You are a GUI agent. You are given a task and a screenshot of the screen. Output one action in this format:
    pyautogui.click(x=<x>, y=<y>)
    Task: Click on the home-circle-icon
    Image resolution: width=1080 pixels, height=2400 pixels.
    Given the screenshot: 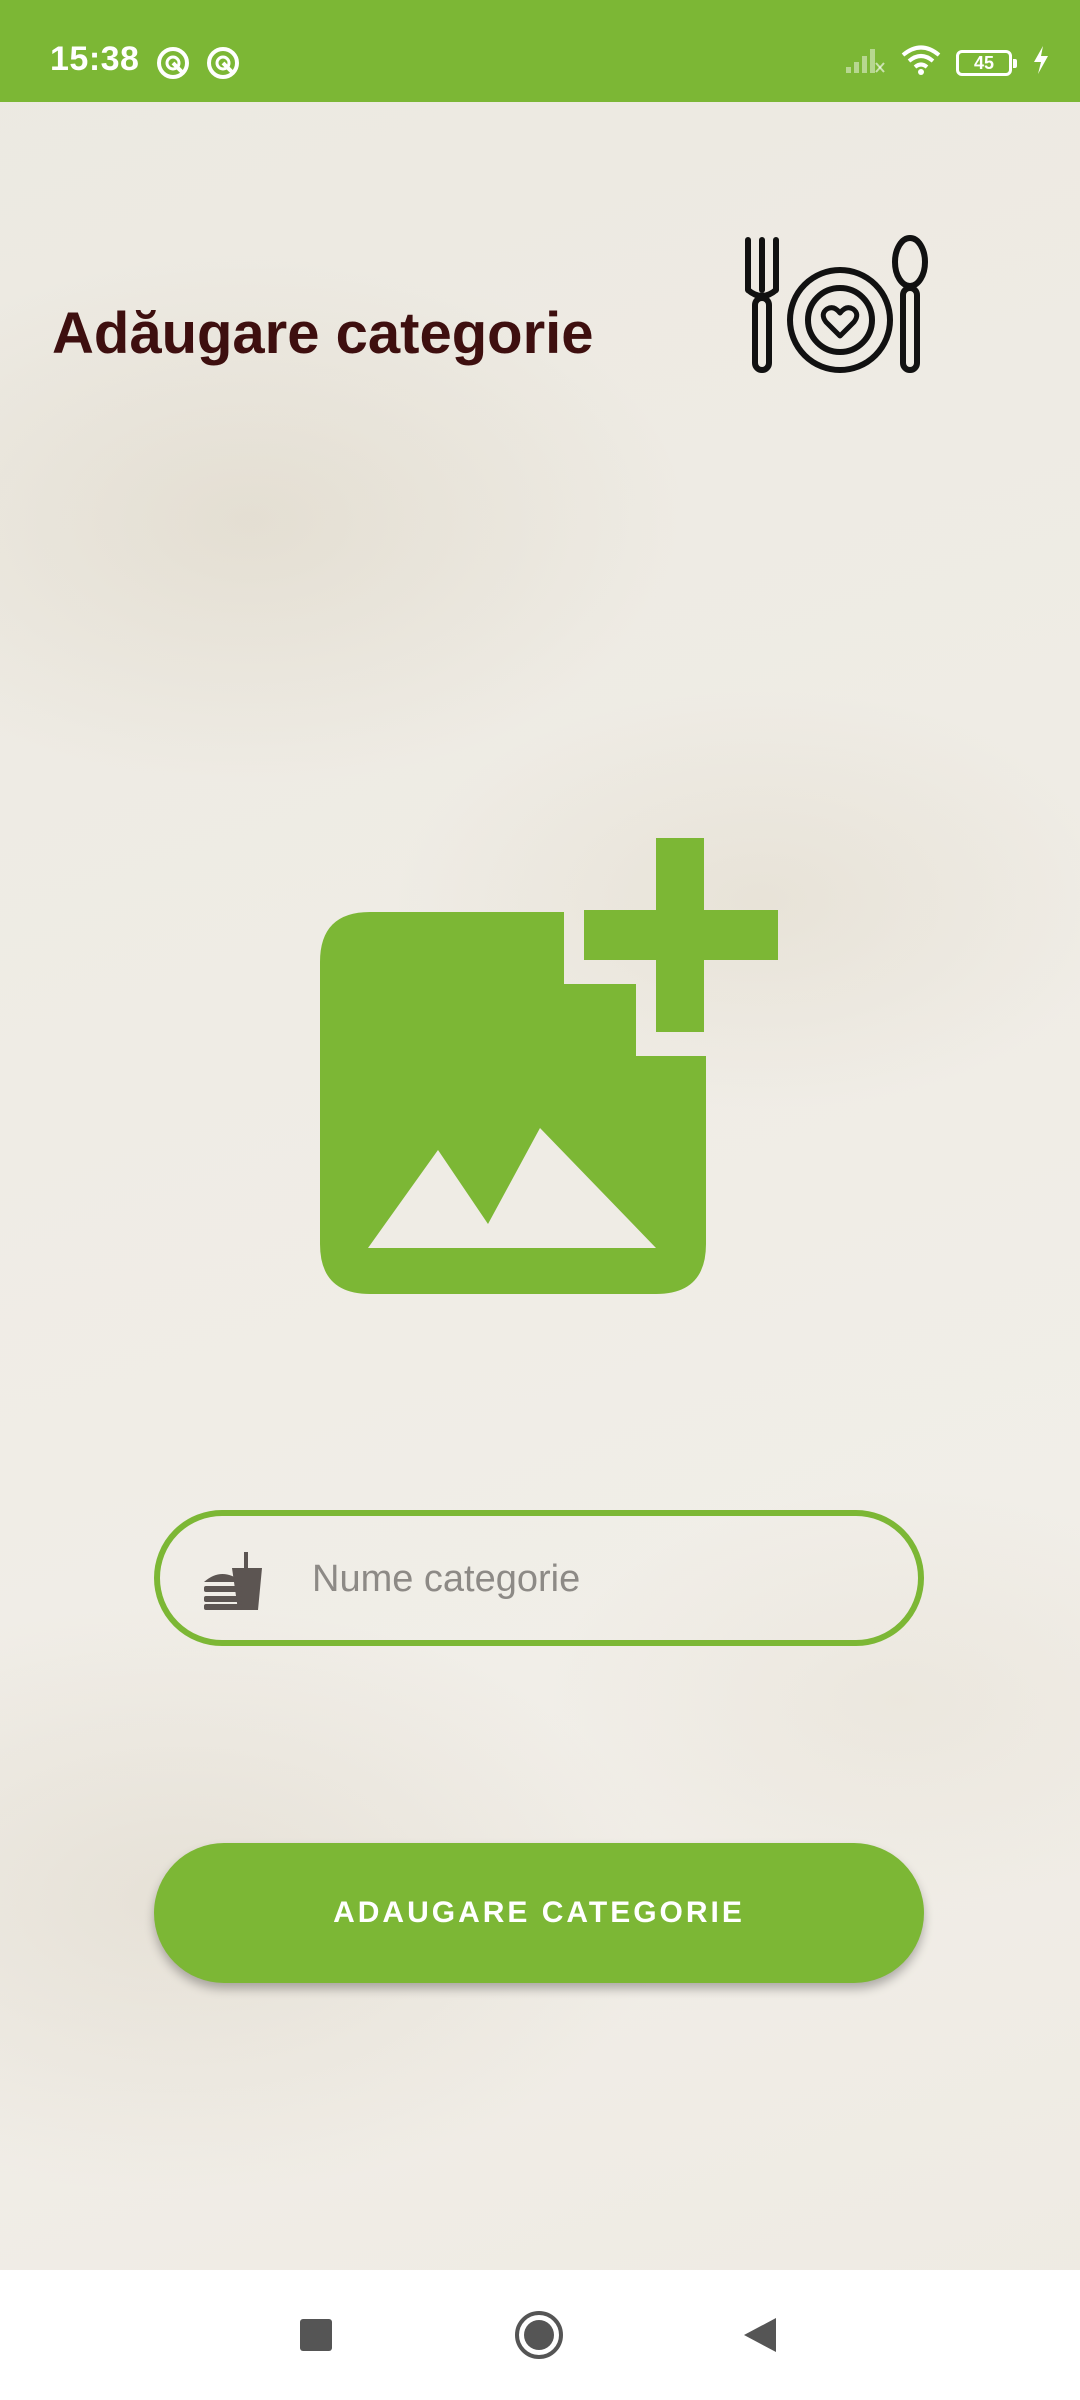 What is the action you would take?
    pyautogui.click(x=539, y=2337)
    